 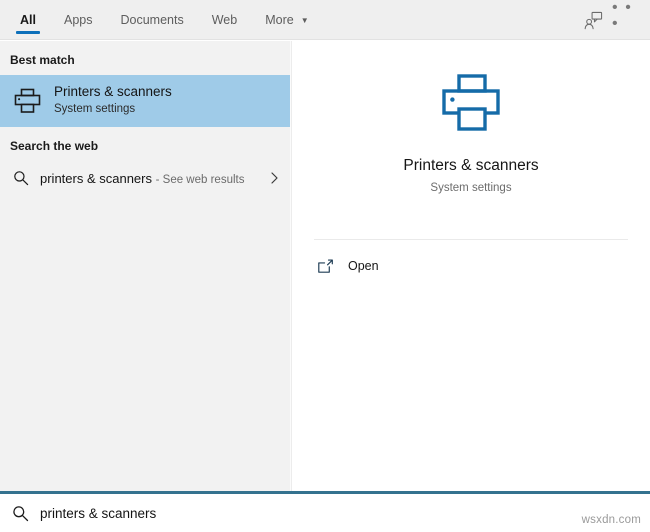 I want to click on chevron-right-glyph, so click(x=274, y=178).